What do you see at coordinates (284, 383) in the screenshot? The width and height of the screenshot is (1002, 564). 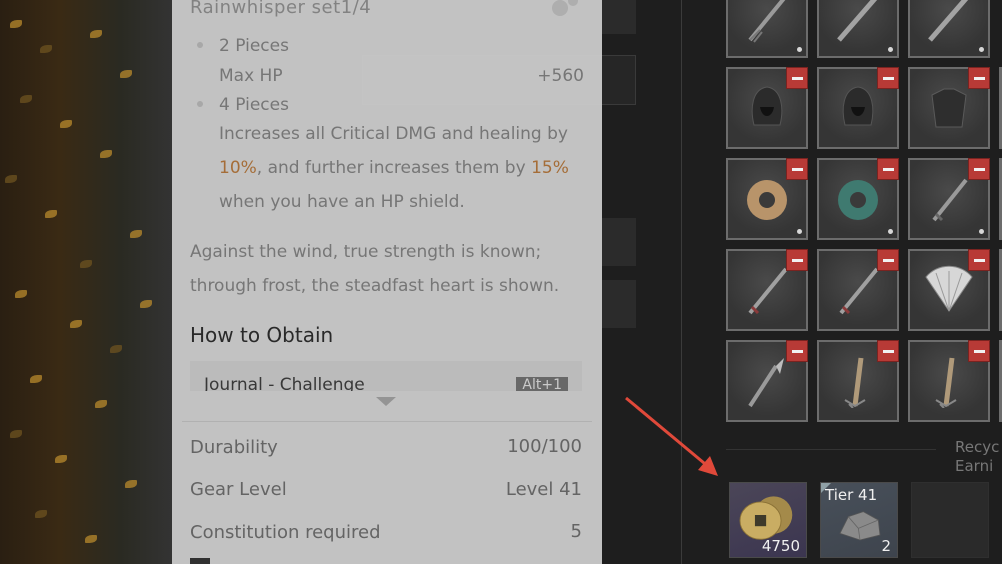 I see `obtain-source-label: Journal - Challenge` at bounding box center [284, 383].